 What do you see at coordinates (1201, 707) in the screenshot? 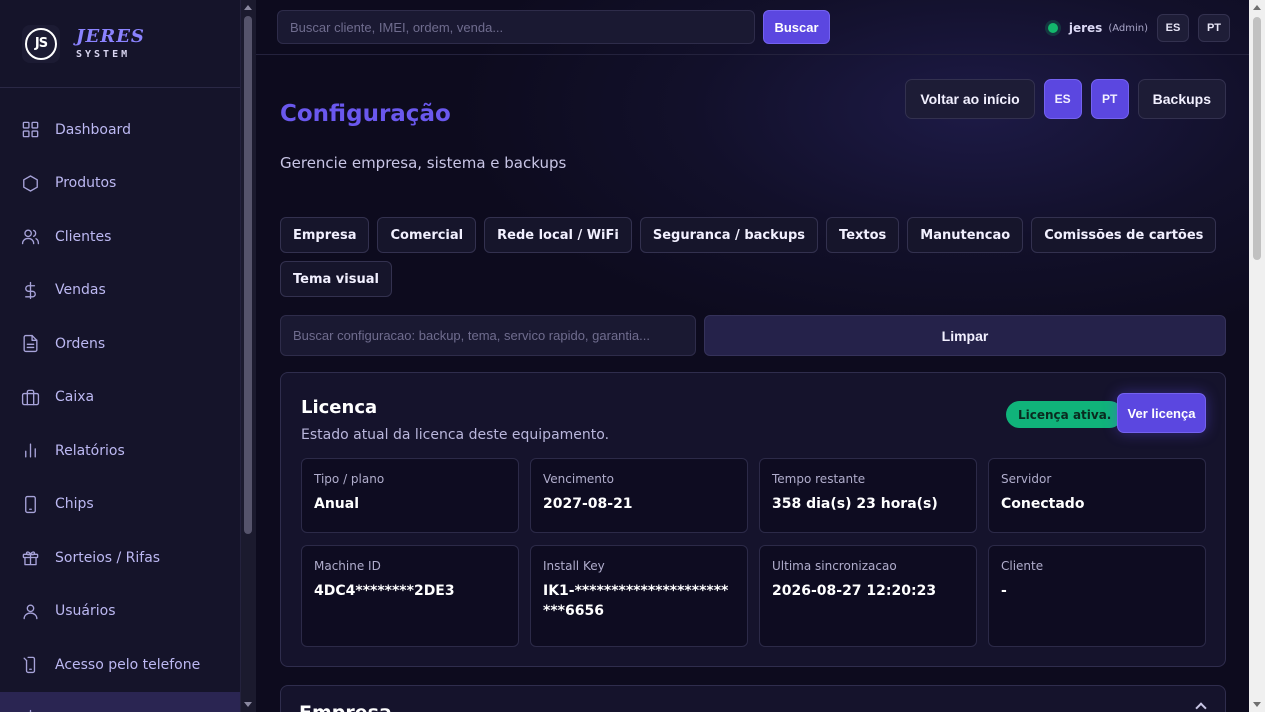
I see `chevron-up-icon` at bounding box center [1201, 707].